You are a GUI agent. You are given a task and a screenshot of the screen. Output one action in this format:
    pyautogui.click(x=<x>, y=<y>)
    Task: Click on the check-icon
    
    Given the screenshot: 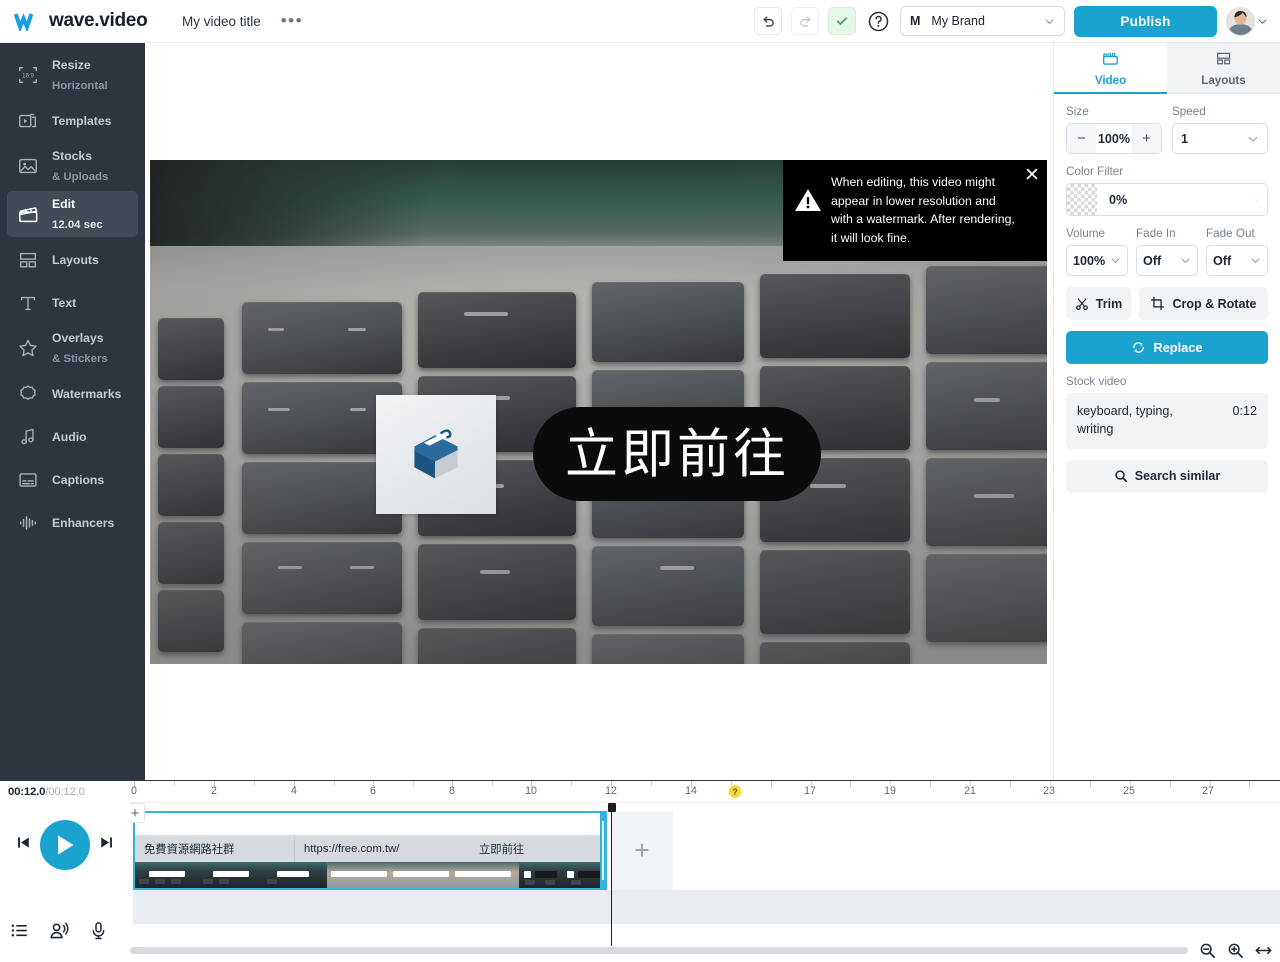 What is the action you would take?
    pyautogui.click(x=841, y=21)
    